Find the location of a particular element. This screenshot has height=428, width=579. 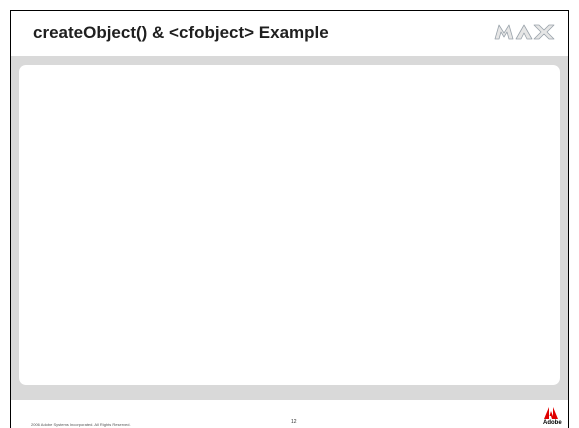

slide-title: createObject() & <cfobject> Example is located at coordinates (181, 32).